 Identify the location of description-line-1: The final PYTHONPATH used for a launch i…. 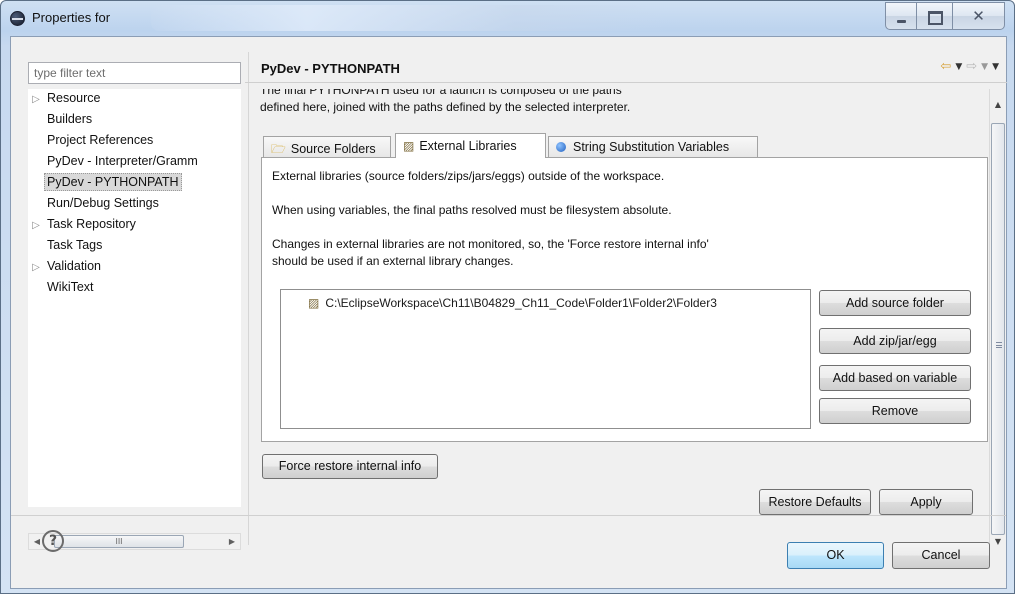
(441, 93).